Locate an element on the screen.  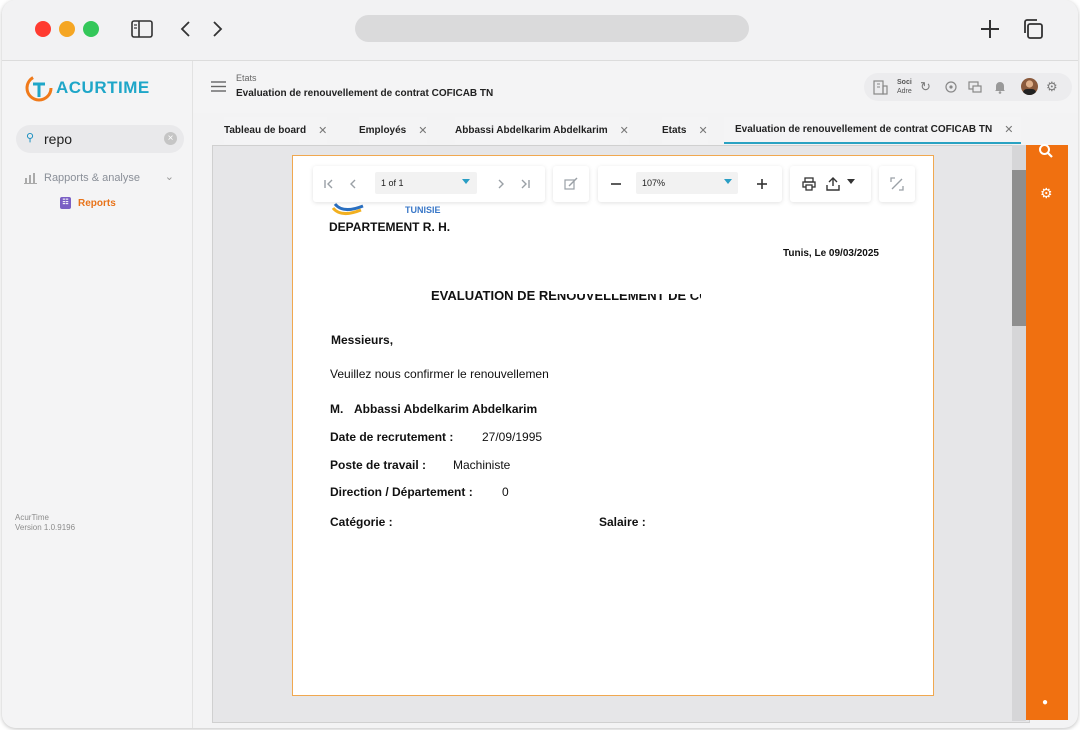
bell-icon is located at coordinates (1000, 87).